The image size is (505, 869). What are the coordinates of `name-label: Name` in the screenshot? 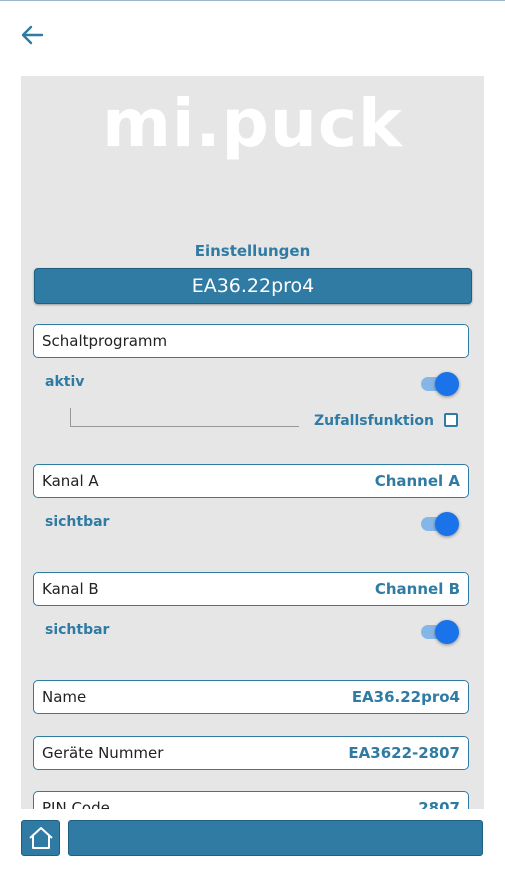 It's located at (64, 697).